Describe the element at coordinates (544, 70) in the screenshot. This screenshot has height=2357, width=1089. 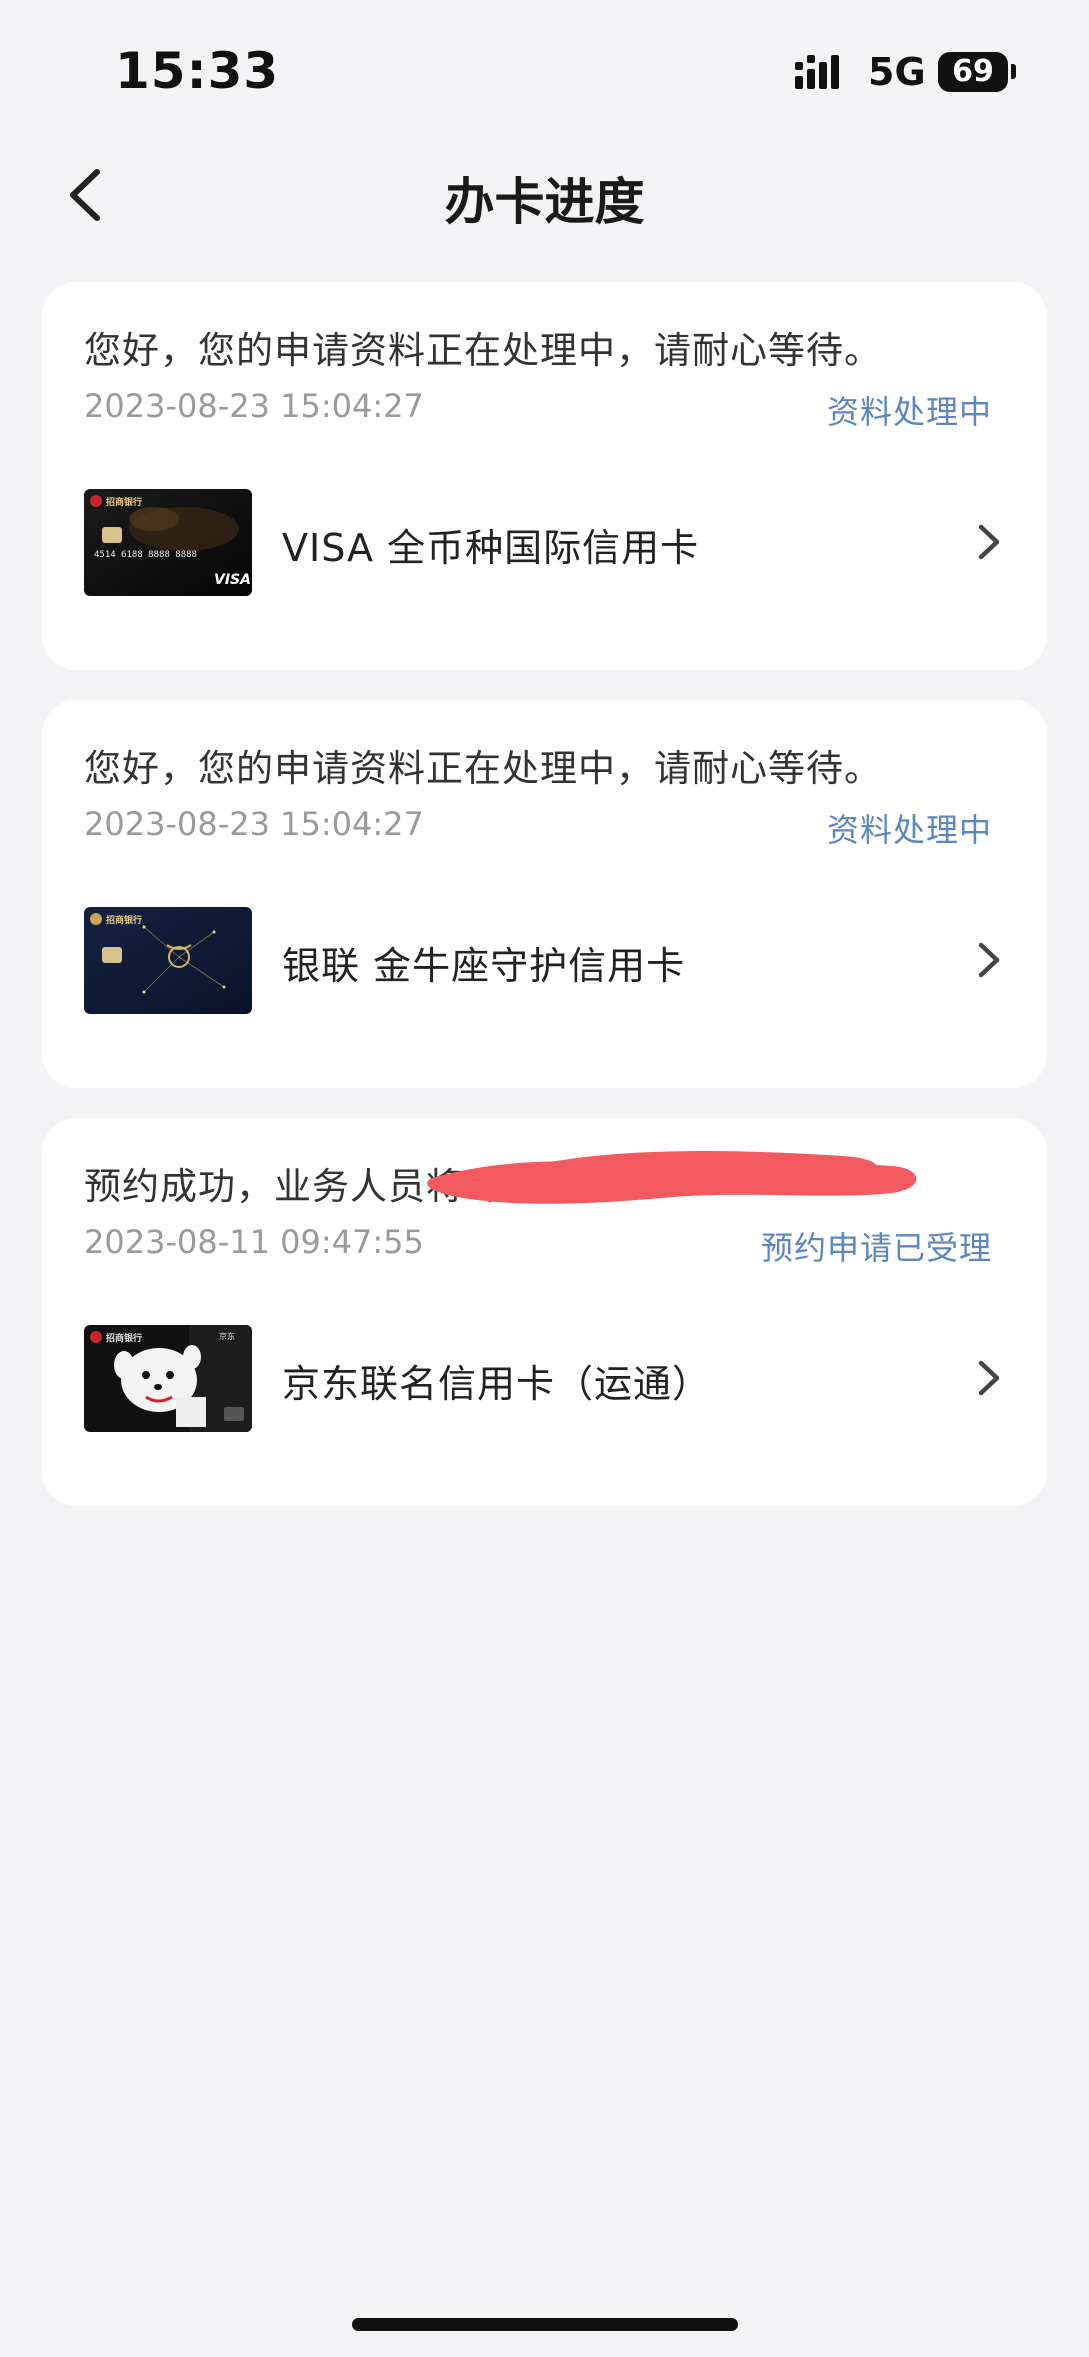
I see `status-bar: 15:33 5G 69` at that location.